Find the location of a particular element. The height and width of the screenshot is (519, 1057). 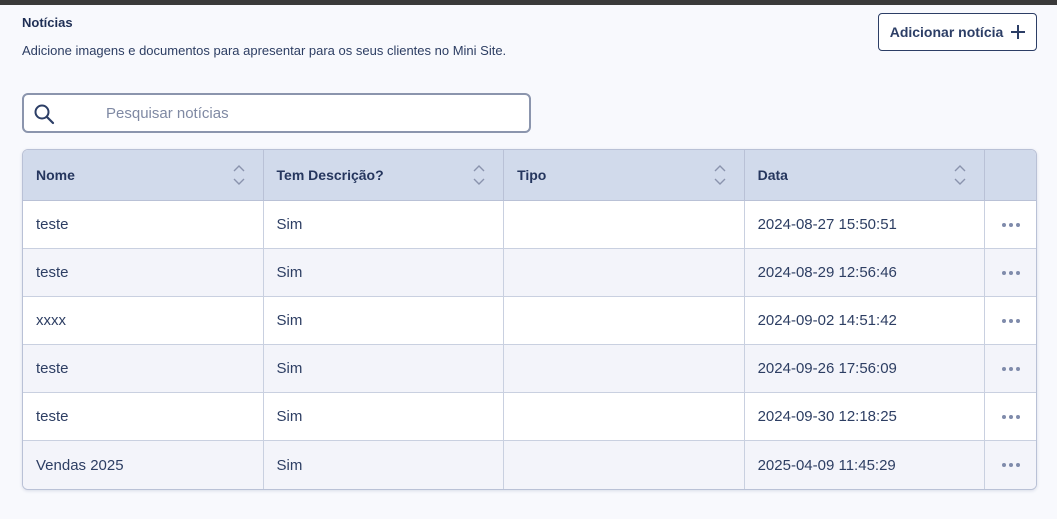

cell-data: 2024-09-02 14:51:42 is located at coordinates (865, 320).